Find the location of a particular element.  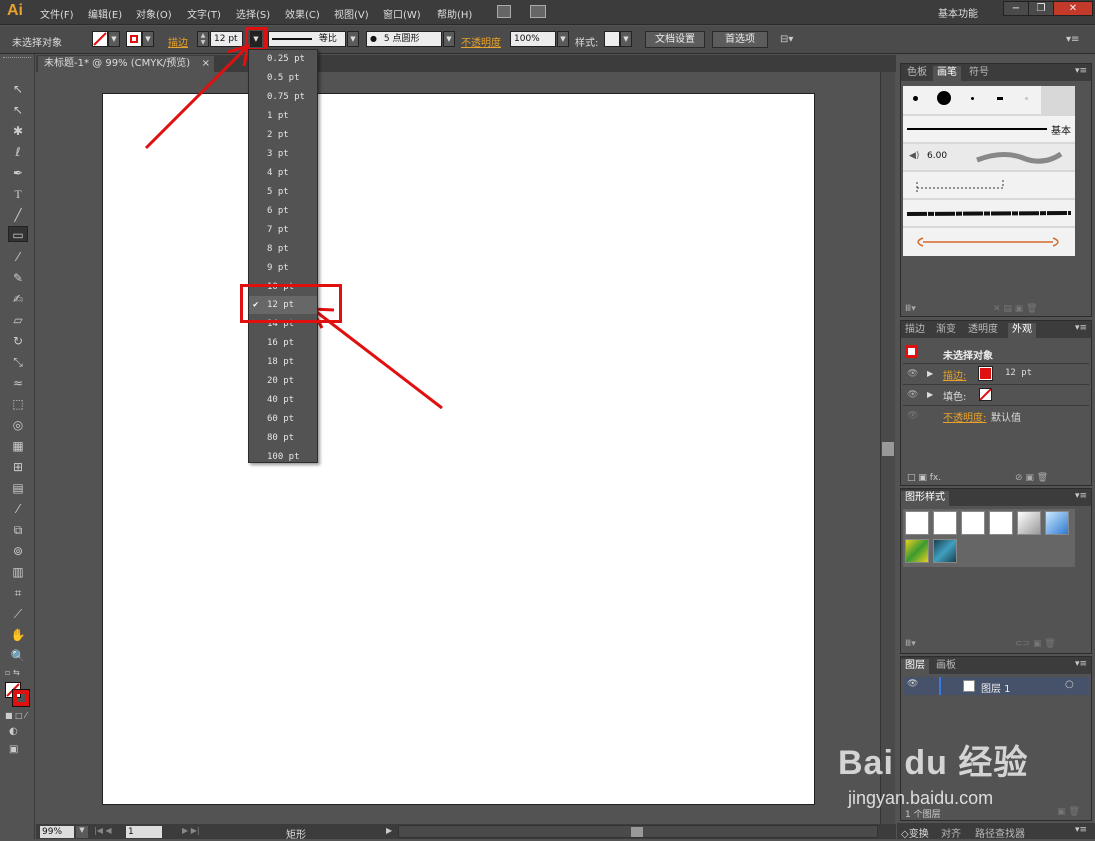

hscroll-thumb is located at coordinates (637, 832).